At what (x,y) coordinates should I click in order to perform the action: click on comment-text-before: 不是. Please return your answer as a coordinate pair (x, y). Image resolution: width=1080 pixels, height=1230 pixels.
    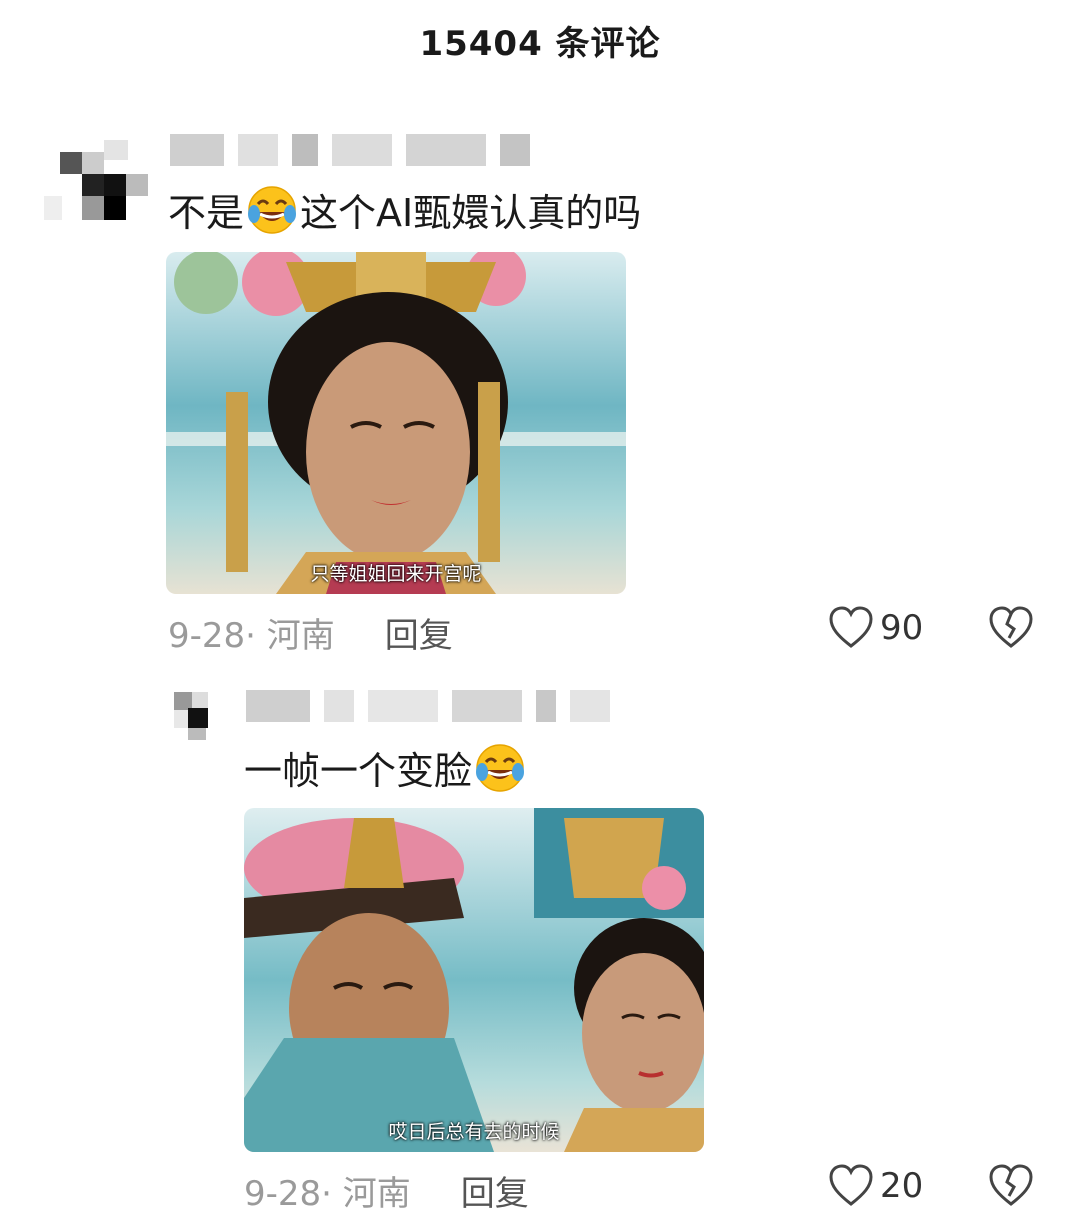
    Looking at the image, I should click on (206, 213).